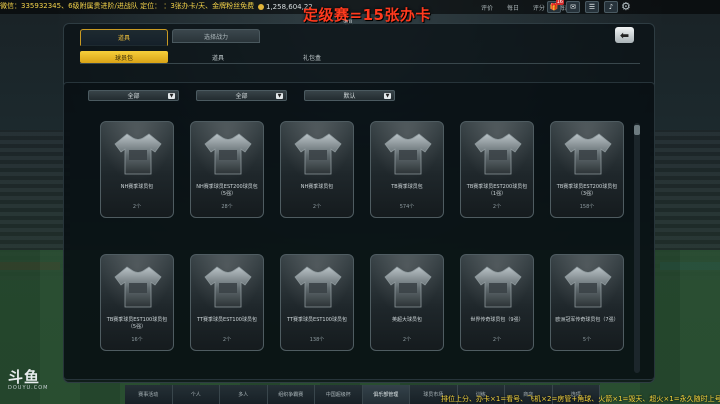  Describe the element at coordinates (592, 7) in the screenshot. I see `message-icon: ☰` at that location.